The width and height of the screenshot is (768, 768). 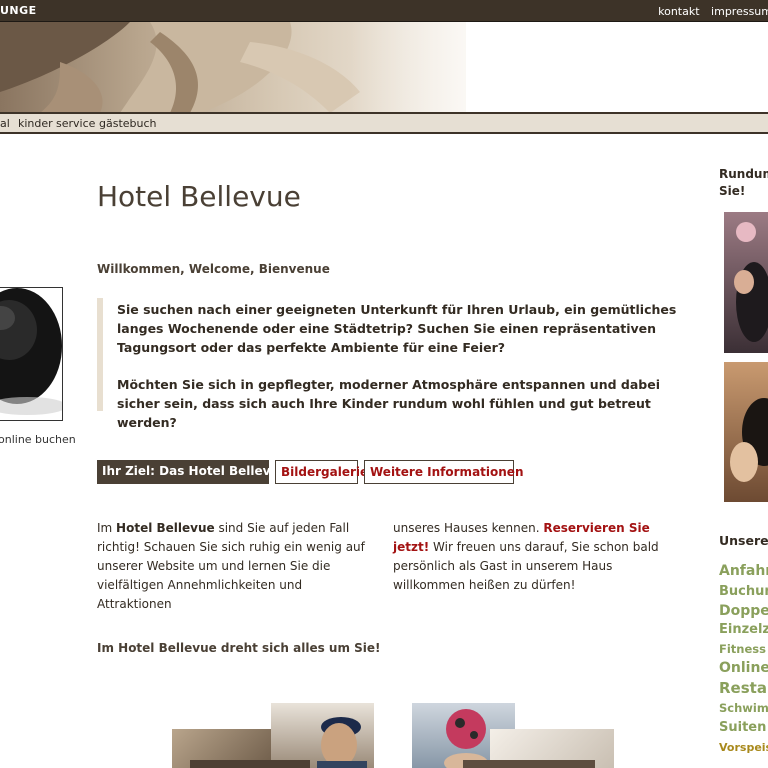 I want to click on sidebar-link-buchung: Buchung, so click(x=743, y=591).